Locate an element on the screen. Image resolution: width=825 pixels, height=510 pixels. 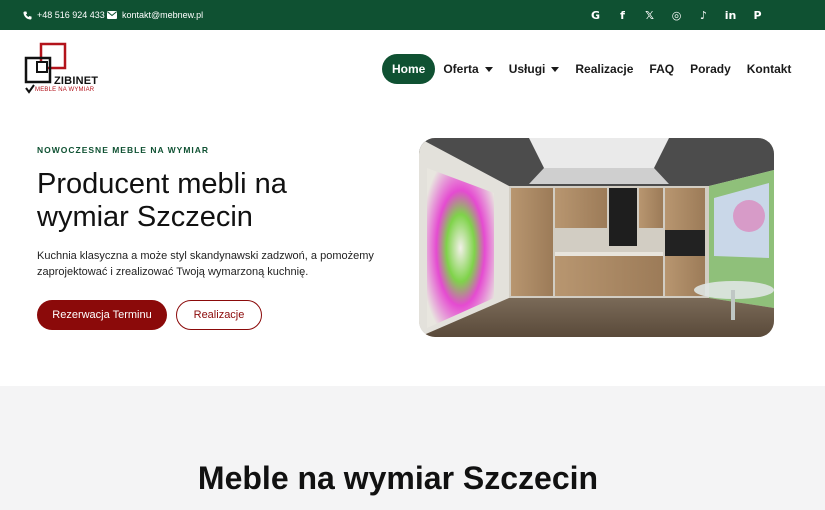
email-address: kontakt@mebnew.pl is located at coordinates (163, 15).